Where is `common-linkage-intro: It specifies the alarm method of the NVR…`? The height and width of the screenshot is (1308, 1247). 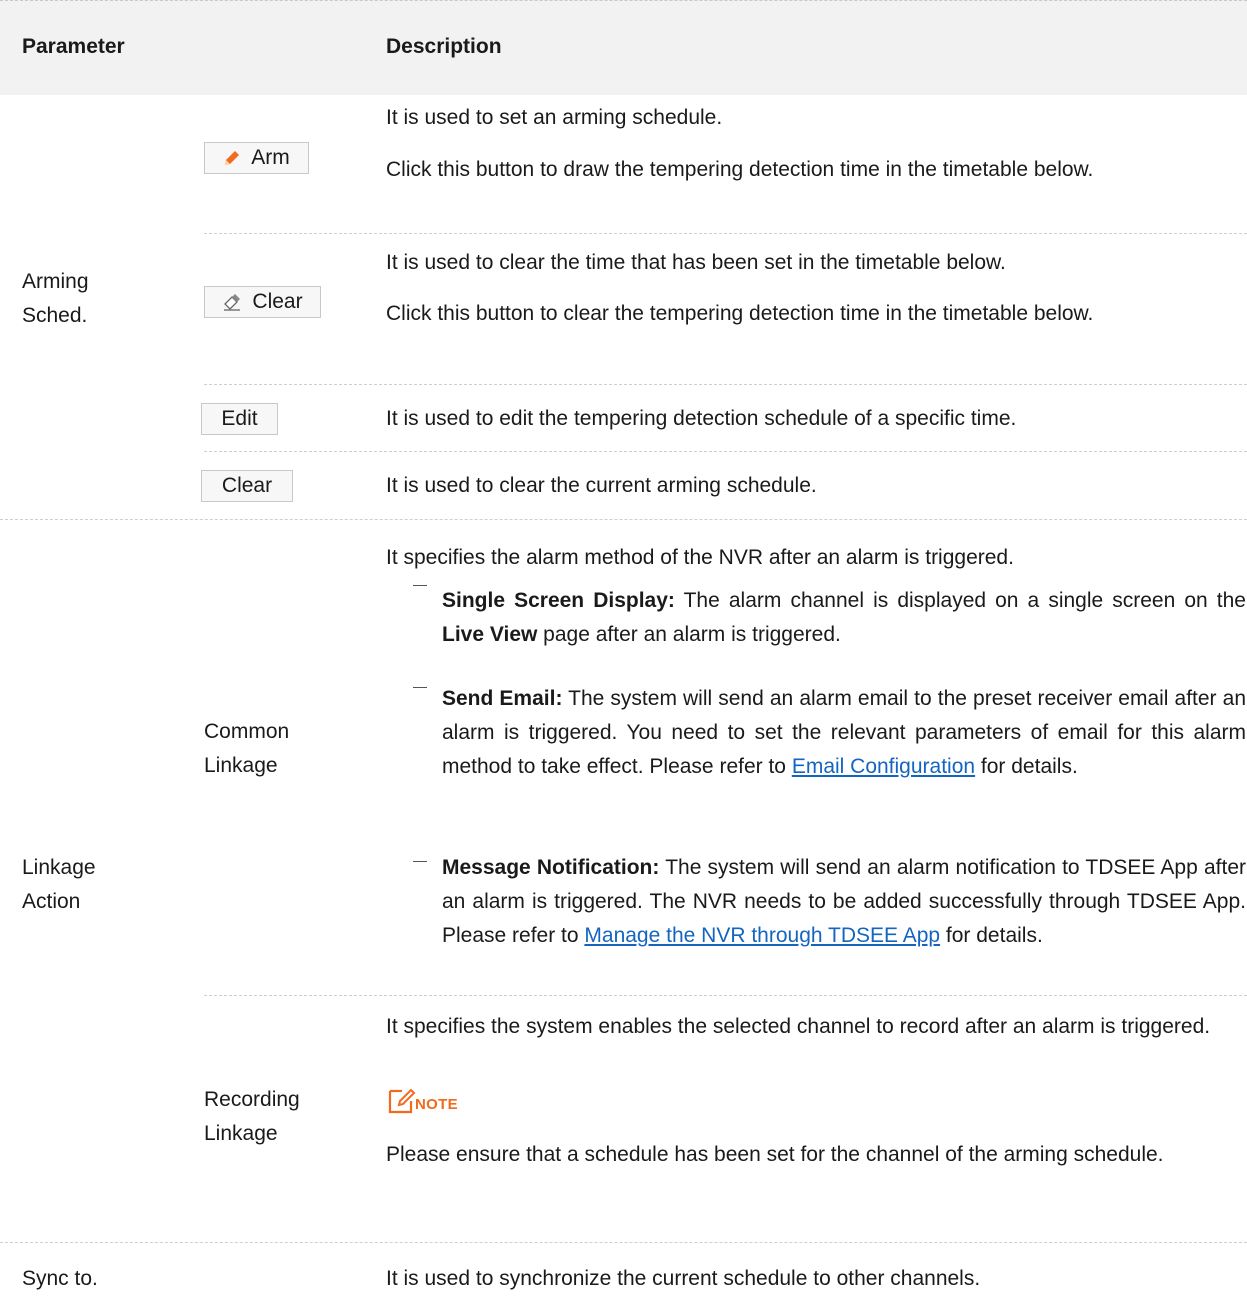 common-linkage-intro: It specifies the alarm method of the NVR… is located at coordinates (700, 557).